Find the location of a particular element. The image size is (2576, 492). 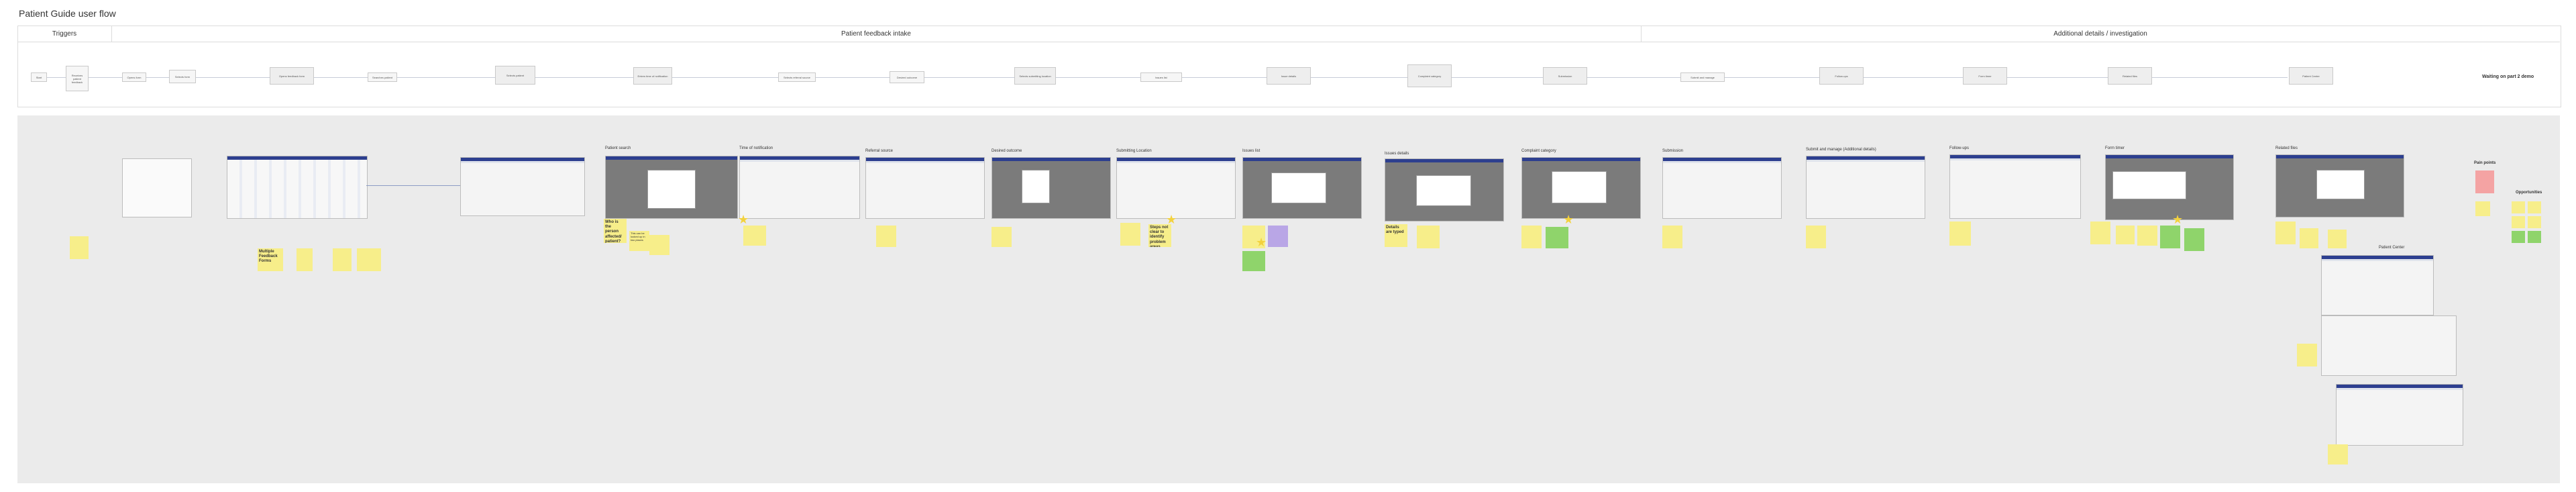

flow-node: Issues list is located at coordinates (1161, 77).